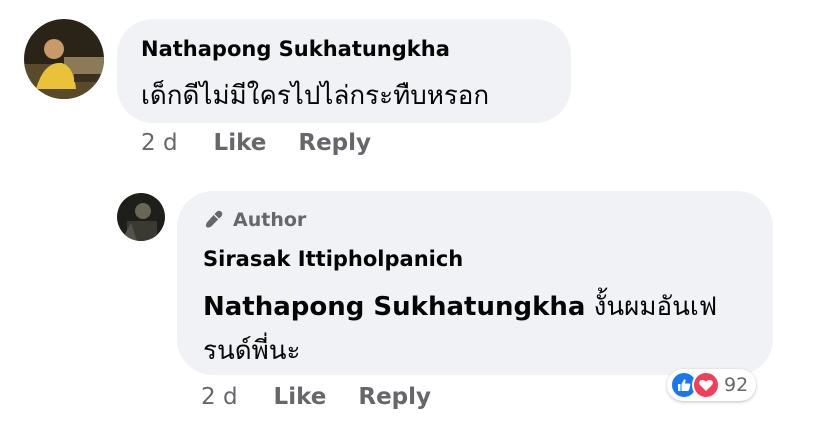  What do you see at coordinates (272, 143) in the screenshot?
I see `comment-actions: 2 d Like Reply` at bounding box center [272, 143].